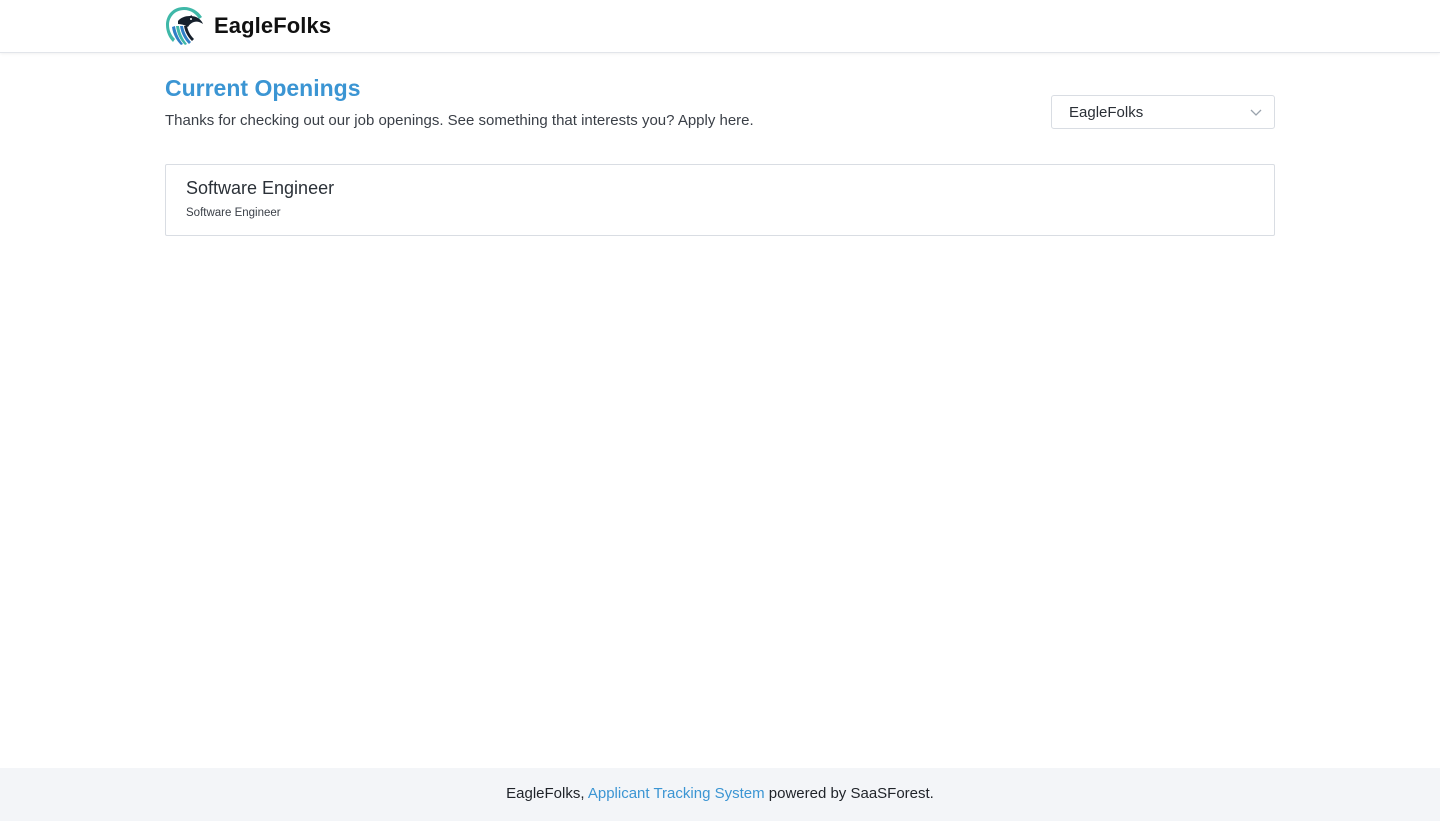 This screenshot has height=821, width=1440. Describe the element at coordinates (233, 213) in the screenshot. I see `job-department: Software Engineer` at that location.